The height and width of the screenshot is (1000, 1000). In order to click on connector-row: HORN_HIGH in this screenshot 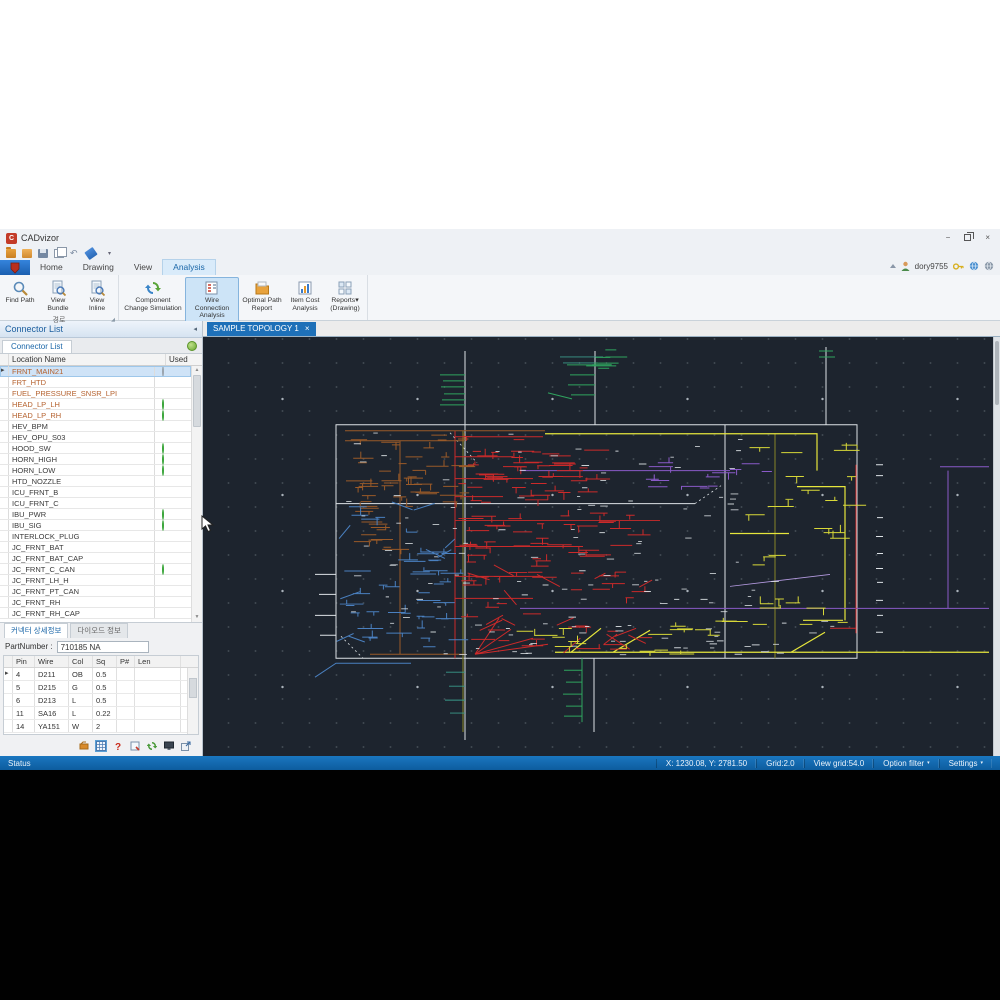, I will do `click(95, 459)`.